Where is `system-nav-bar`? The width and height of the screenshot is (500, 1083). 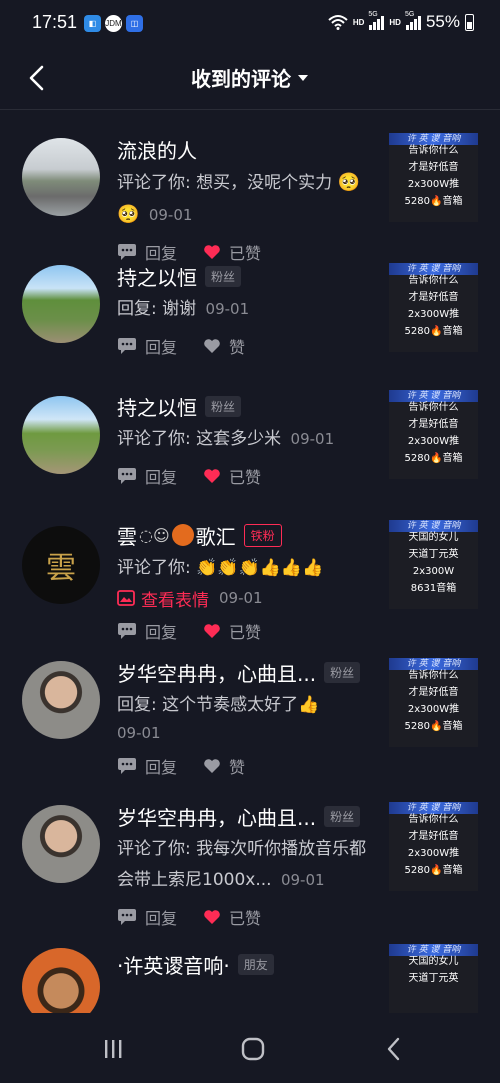
system-nav-bar is located at coordinates (250, 1048).